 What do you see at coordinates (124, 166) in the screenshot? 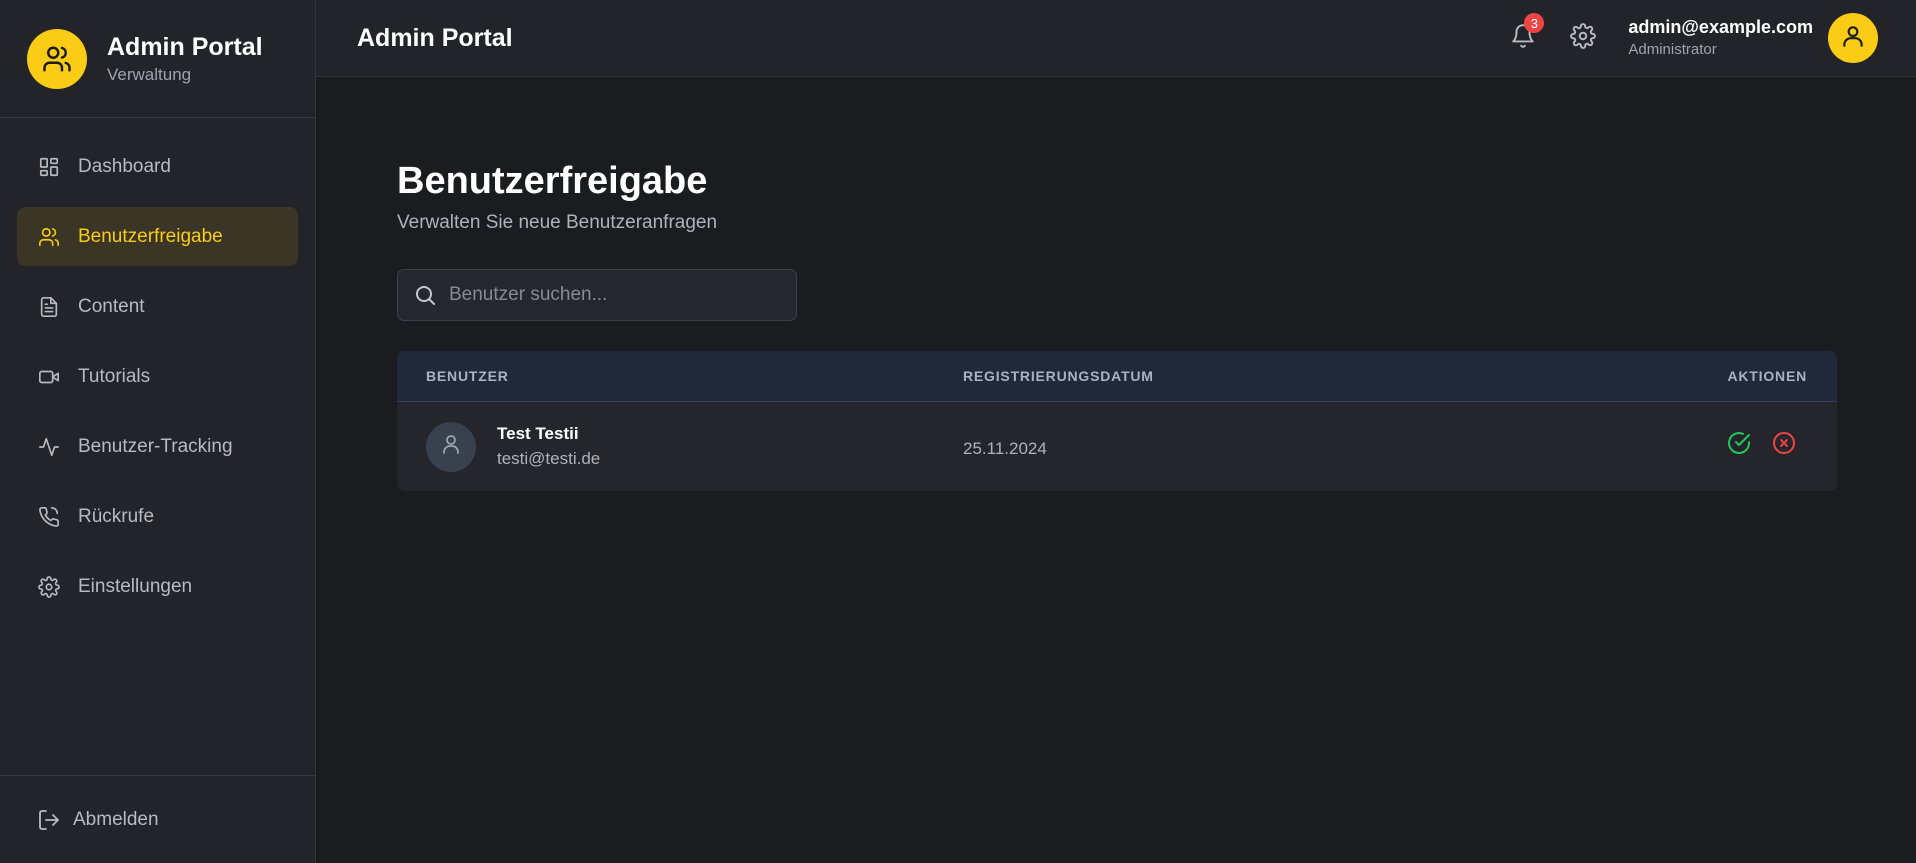
I see `sidebar-item-label: Dashboard` at bounding box center [124, 166].